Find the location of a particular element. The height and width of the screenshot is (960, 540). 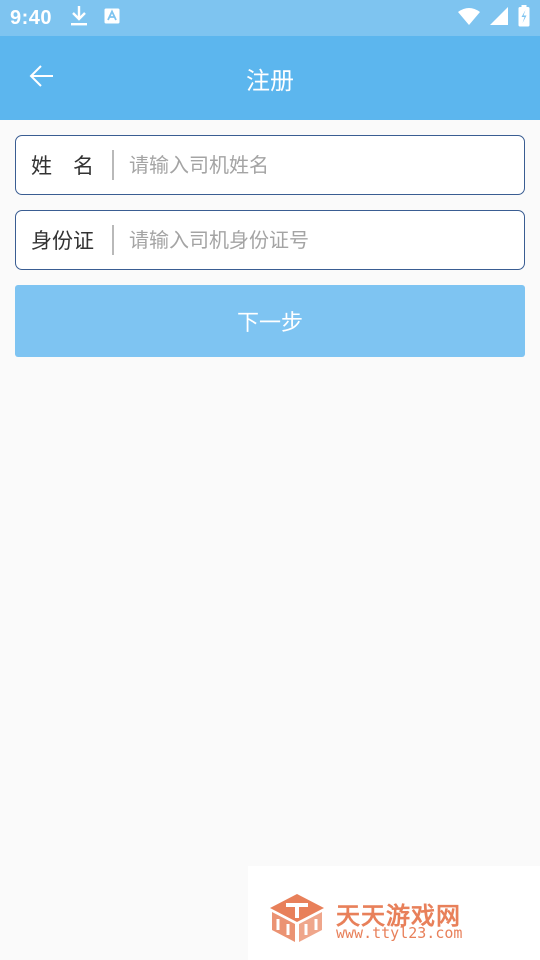

status-bar: 9:40 is located at coordinates (270, 18).